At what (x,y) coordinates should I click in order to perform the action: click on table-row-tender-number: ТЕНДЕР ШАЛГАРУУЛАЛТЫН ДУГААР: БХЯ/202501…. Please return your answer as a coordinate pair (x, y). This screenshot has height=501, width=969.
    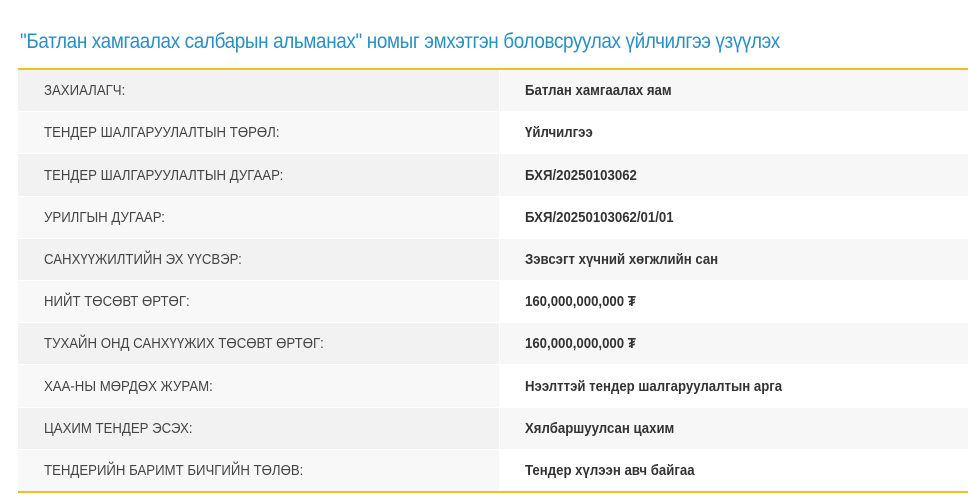
    Looking at the image, I should click on (493, 175).